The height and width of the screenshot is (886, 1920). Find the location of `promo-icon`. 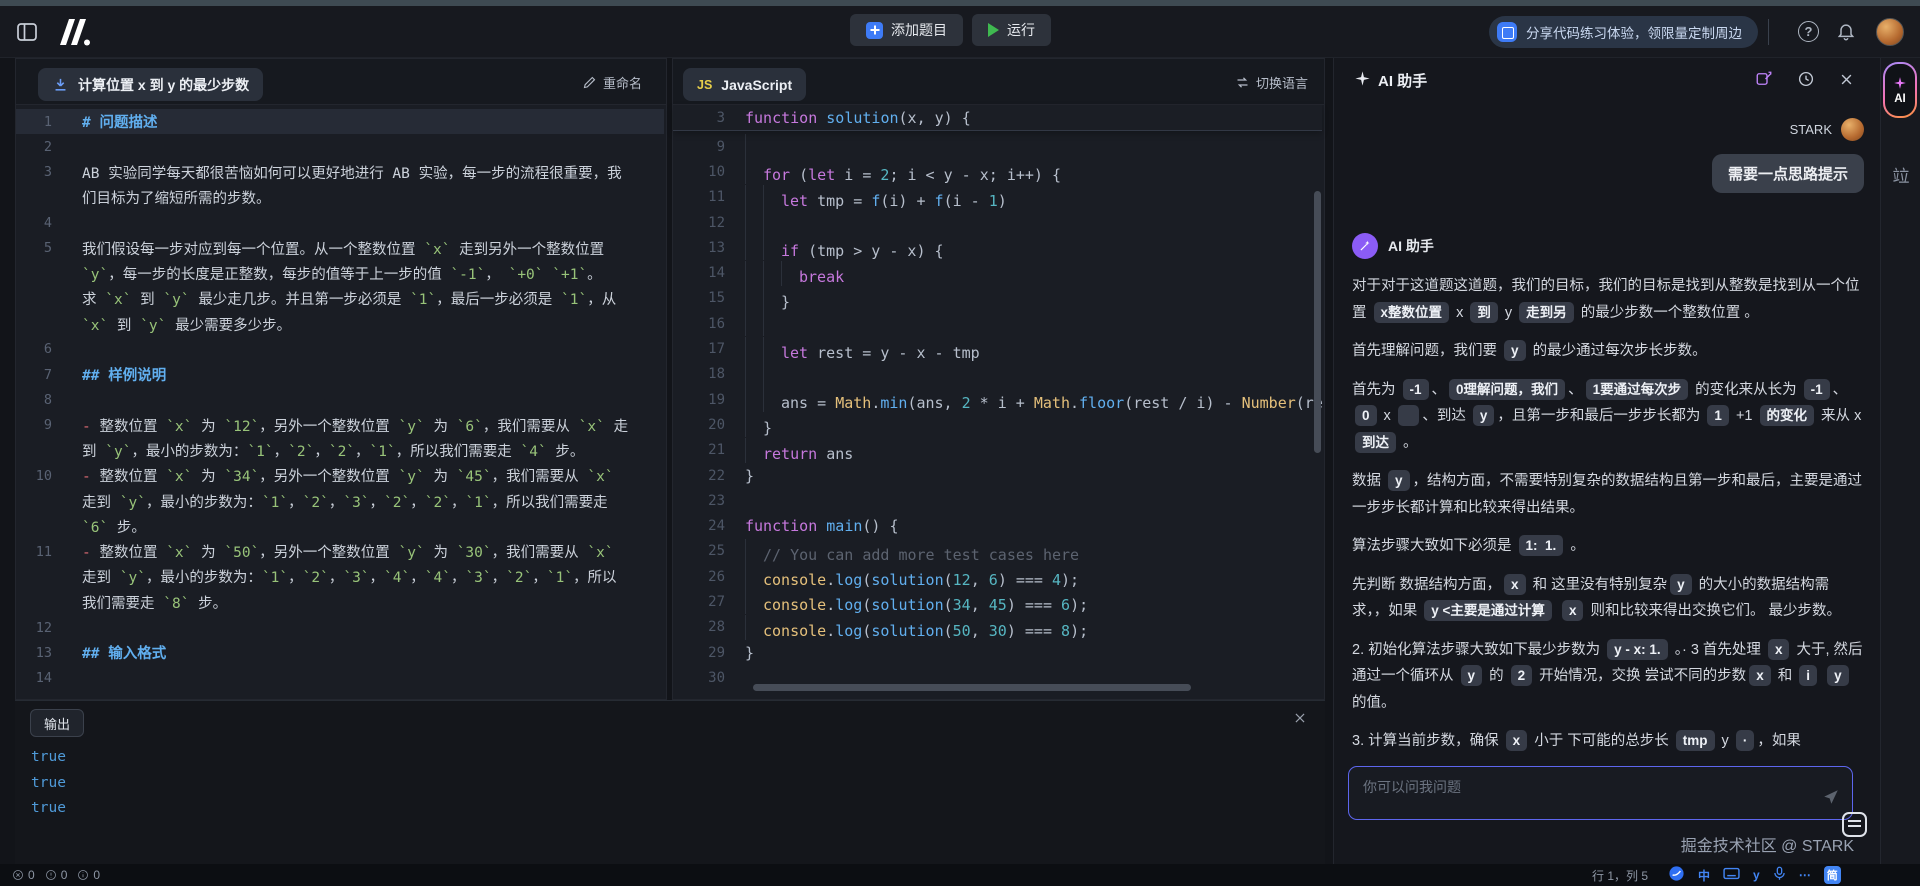

promo-icon is located at coordinates (1507, 32).